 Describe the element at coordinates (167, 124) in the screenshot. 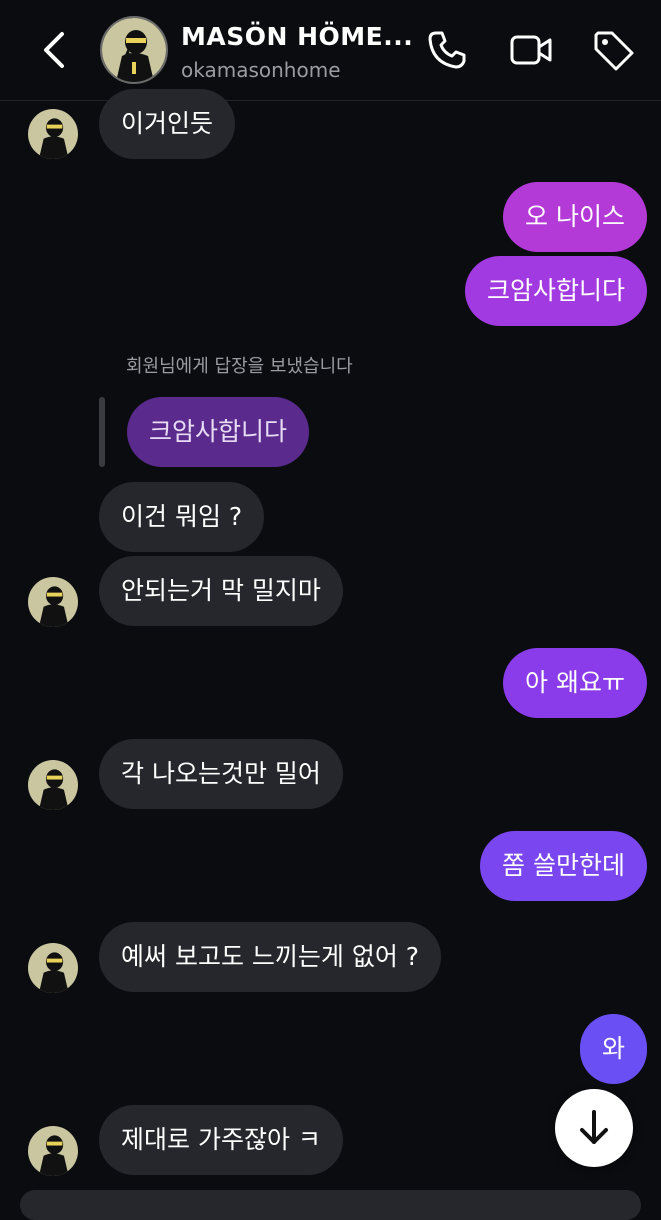

I see `received-message: 이거인듯` at that location.